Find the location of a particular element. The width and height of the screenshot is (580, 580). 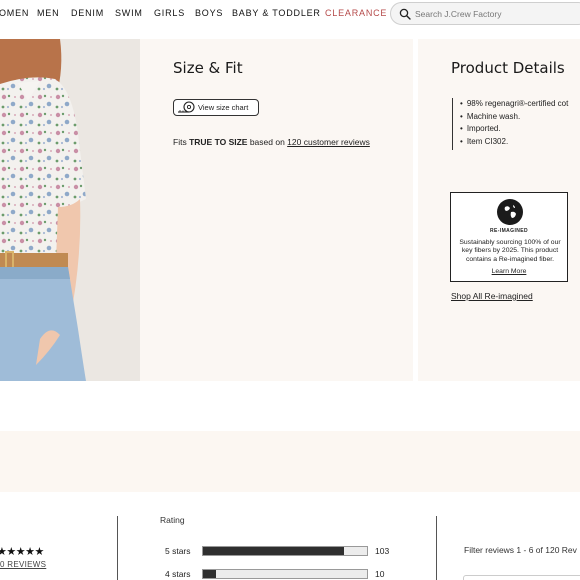

nav-baby-toddler: BABY & TODDLER is located at coordinates (276, 13).